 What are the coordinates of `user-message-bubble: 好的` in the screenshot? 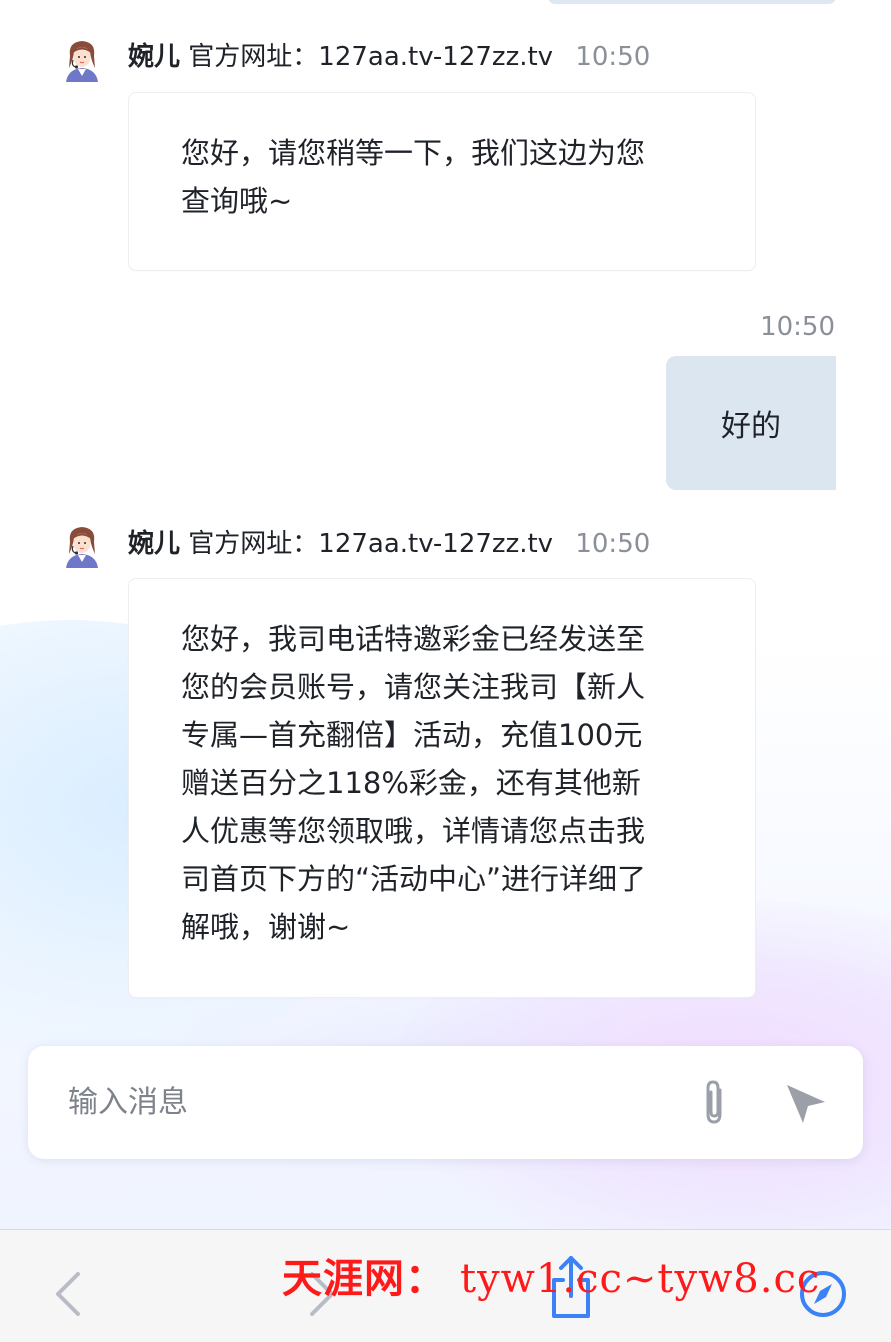 It's located at (751, 423).